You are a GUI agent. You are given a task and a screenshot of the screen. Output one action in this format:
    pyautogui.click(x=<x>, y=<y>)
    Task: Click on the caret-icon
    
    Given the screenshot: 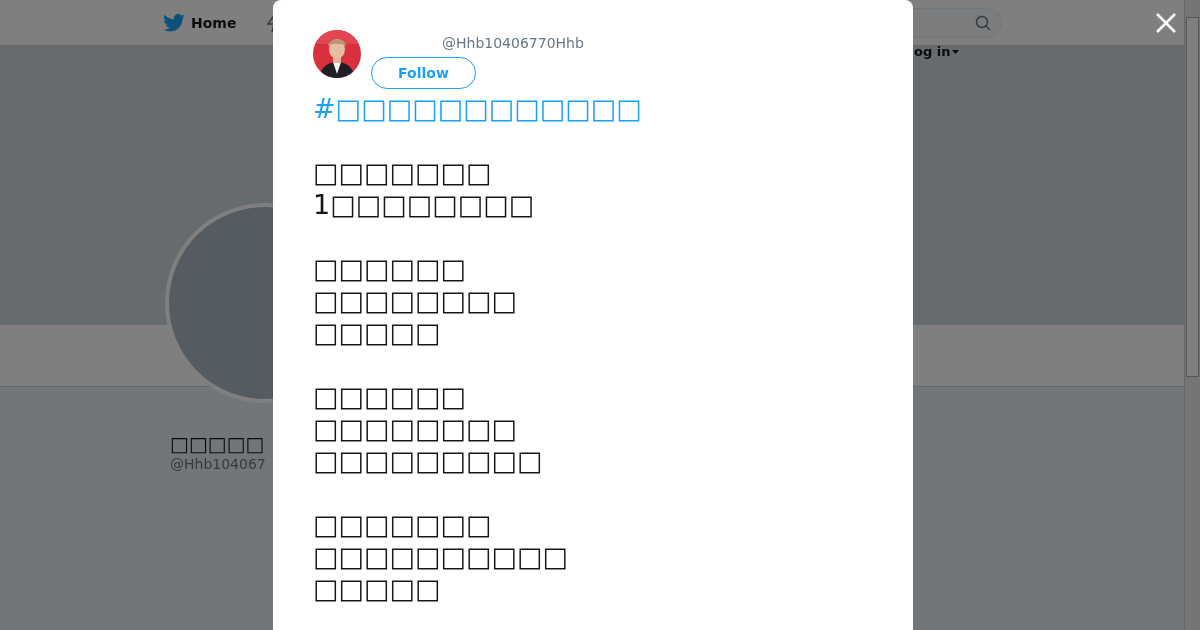 What is the action you would take?
    pyautogui.click(x=956, y=51)
    